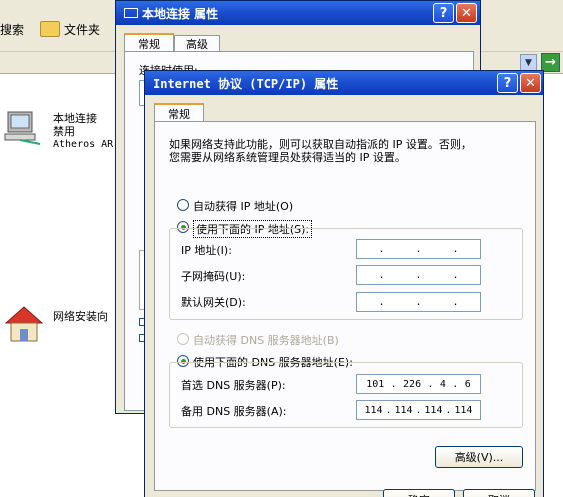  Describe the element at coordinates (344, 83) in the screenshot. I see `tcpip-titlebar: Internet 协议 (TCP/IP) 属性` at that location.